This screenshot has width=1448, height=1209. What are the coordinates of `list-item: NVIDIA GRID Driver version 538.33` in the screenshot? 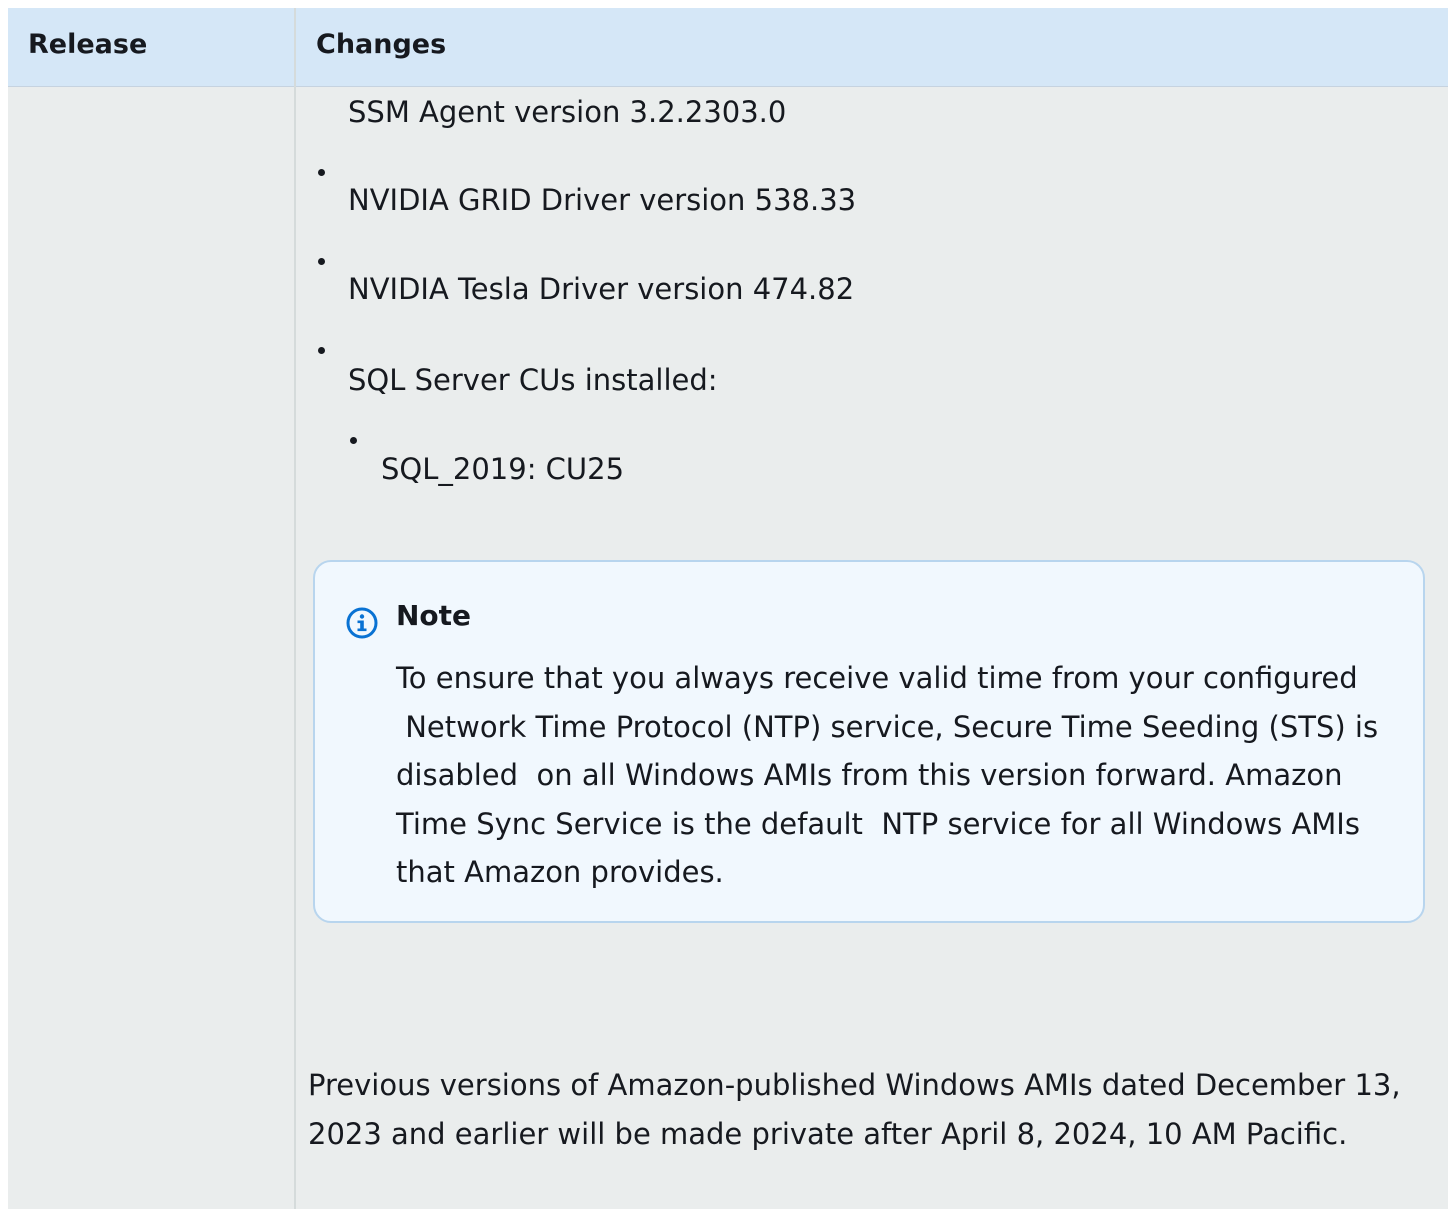 It's located at (602, 200).